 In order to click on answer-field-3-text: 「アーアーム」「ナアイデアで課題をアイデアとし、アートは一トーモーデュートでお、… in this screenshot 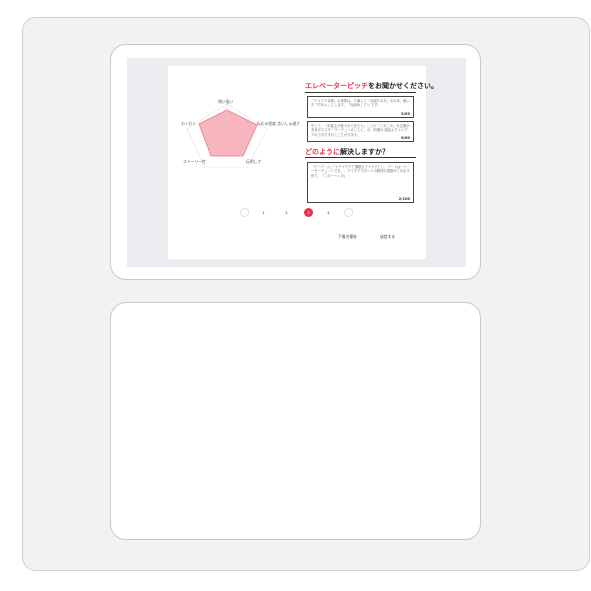, I will do `click(360, 171)`.